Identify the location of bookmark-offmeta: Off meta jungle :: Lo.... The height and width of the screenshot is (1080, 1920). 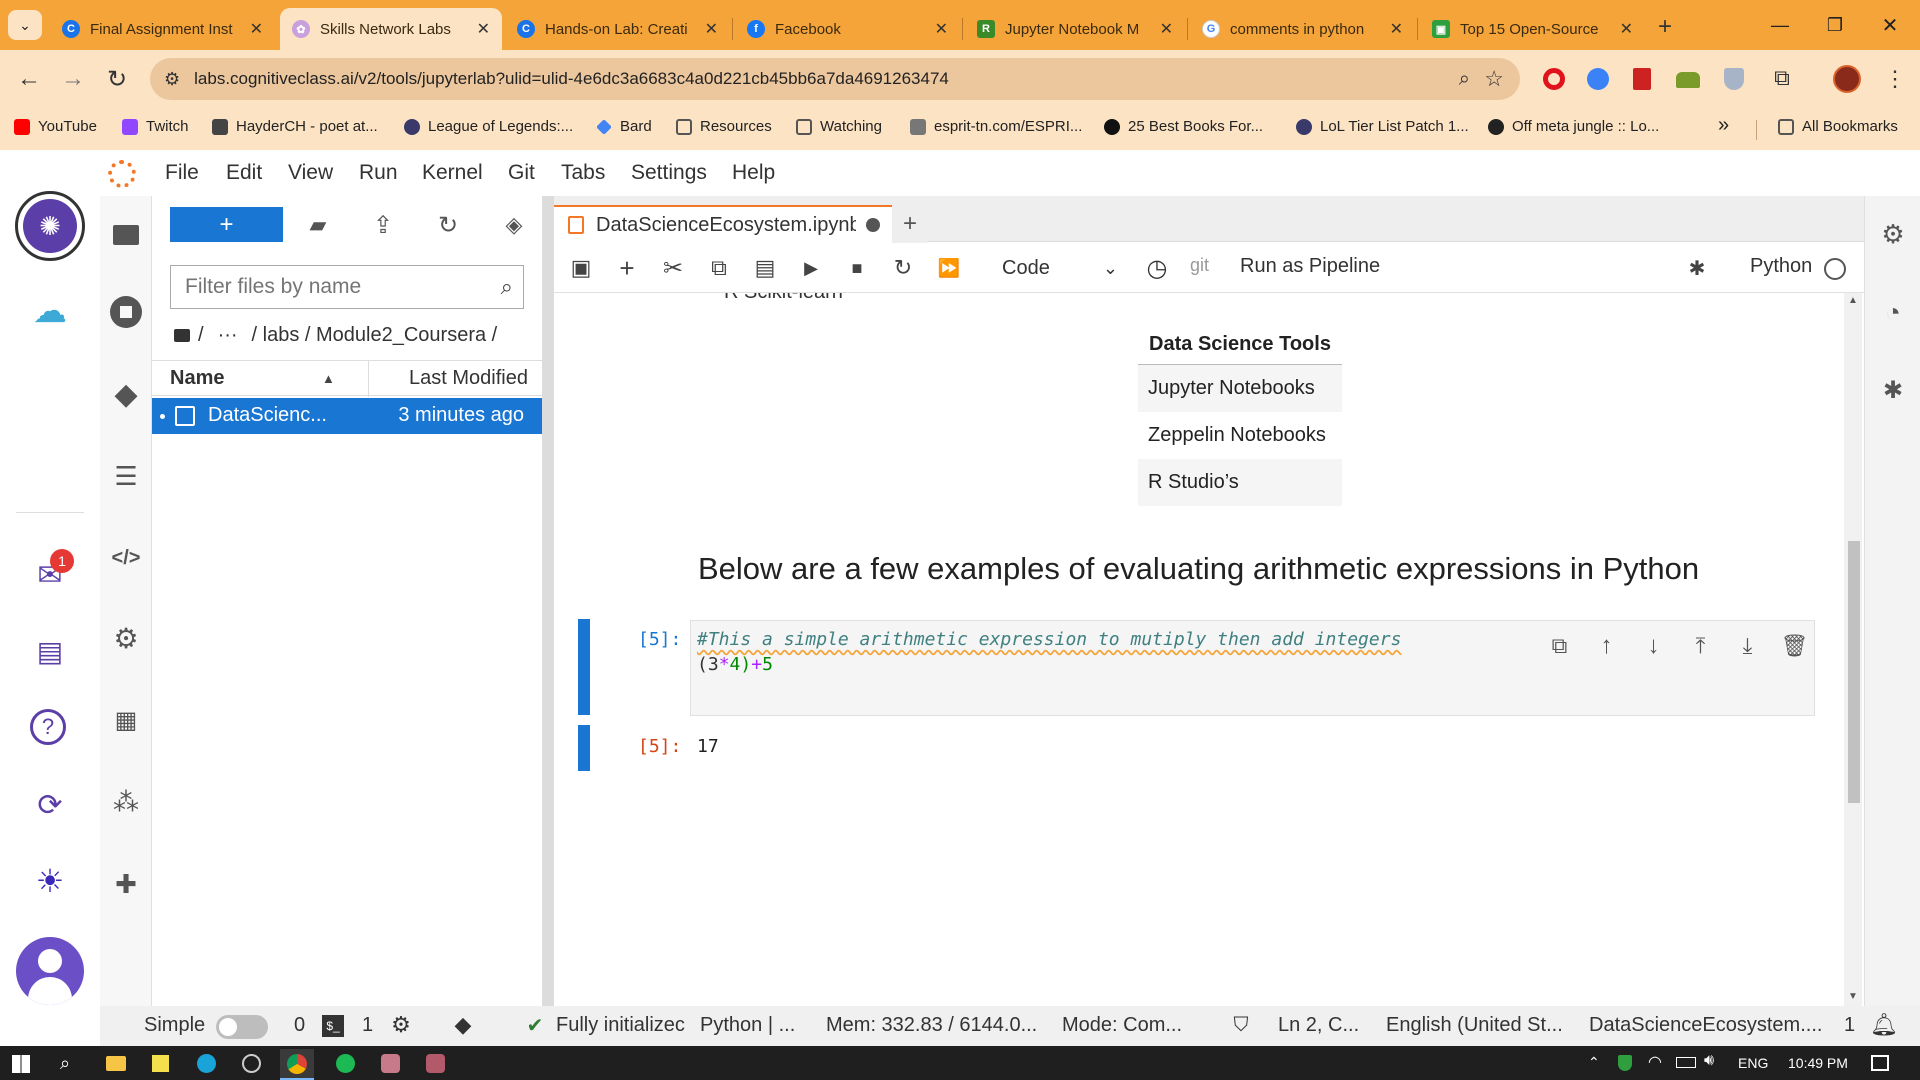
(1573, 126).